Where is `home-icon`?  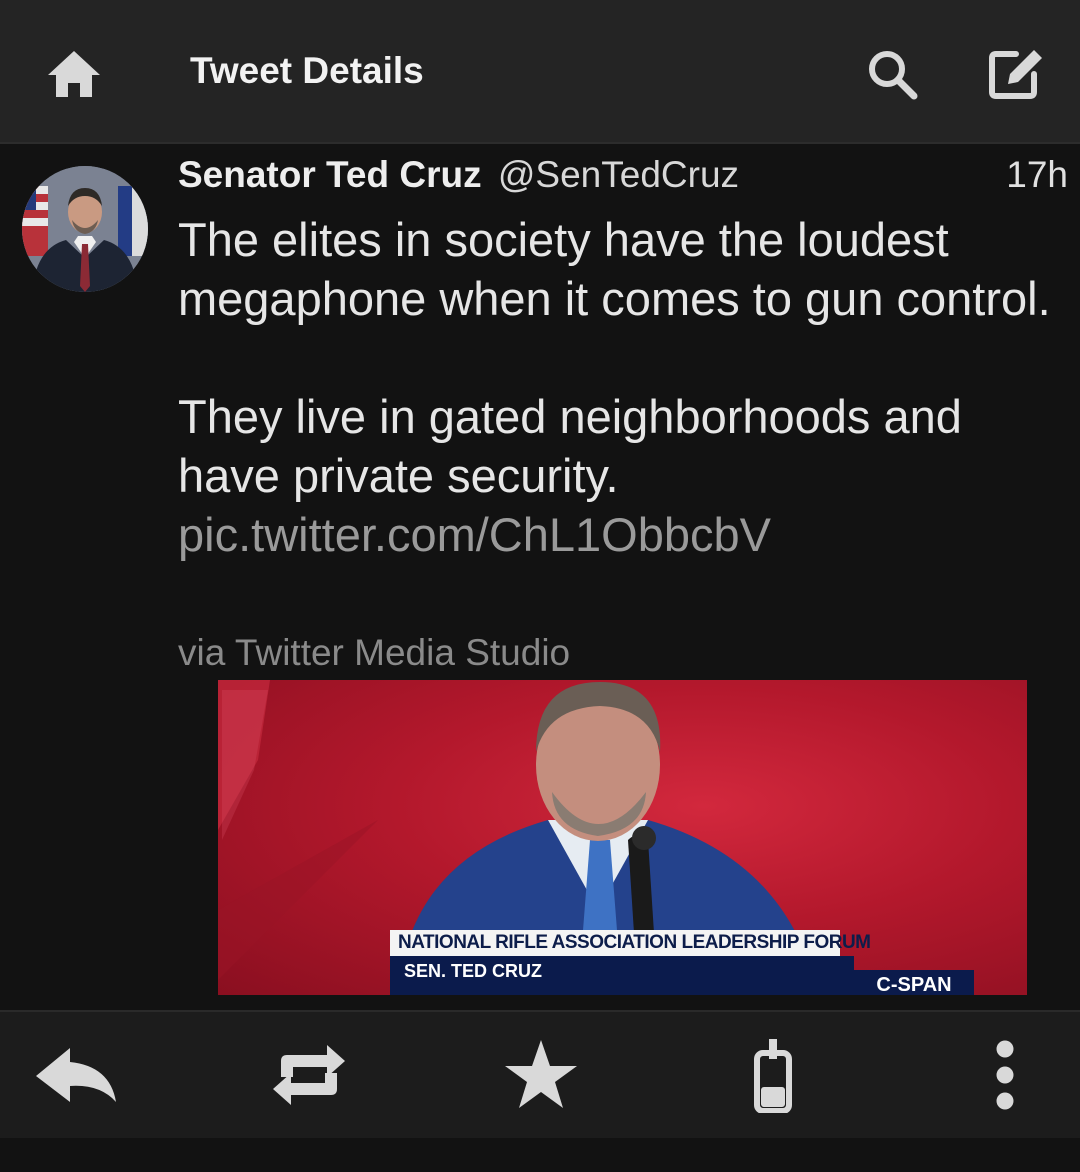
home-icon is located at coordinates (74, 74).